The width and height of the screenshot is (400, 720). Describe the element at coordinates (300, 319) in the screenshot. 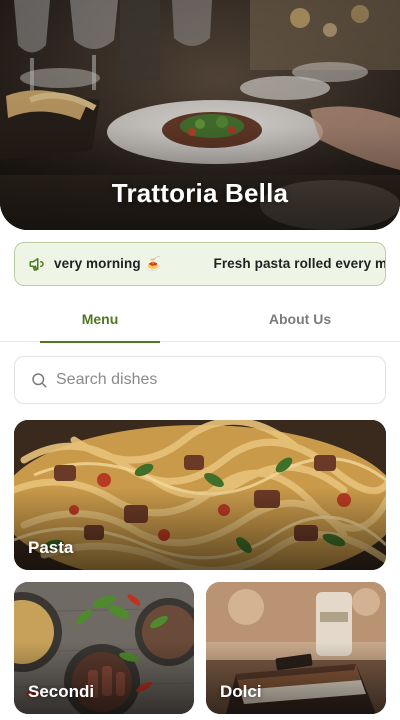

I see `tab-about-us: About Us` at that location.